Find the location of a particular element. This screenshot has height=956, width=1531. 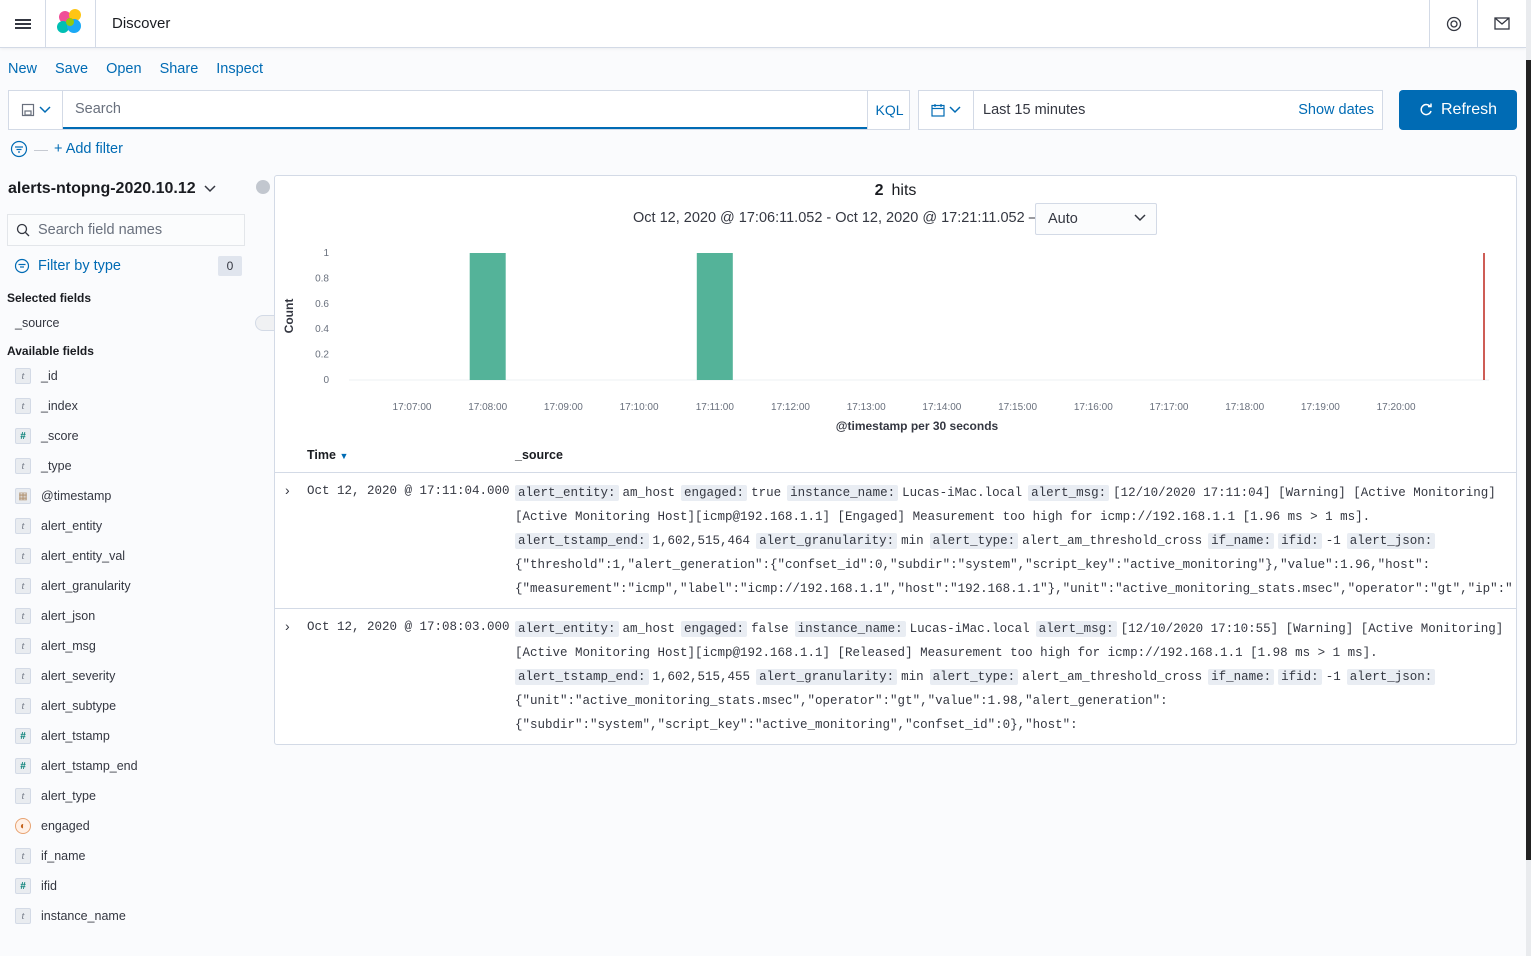

hits-label: hits is located at coordinates (904, 190).